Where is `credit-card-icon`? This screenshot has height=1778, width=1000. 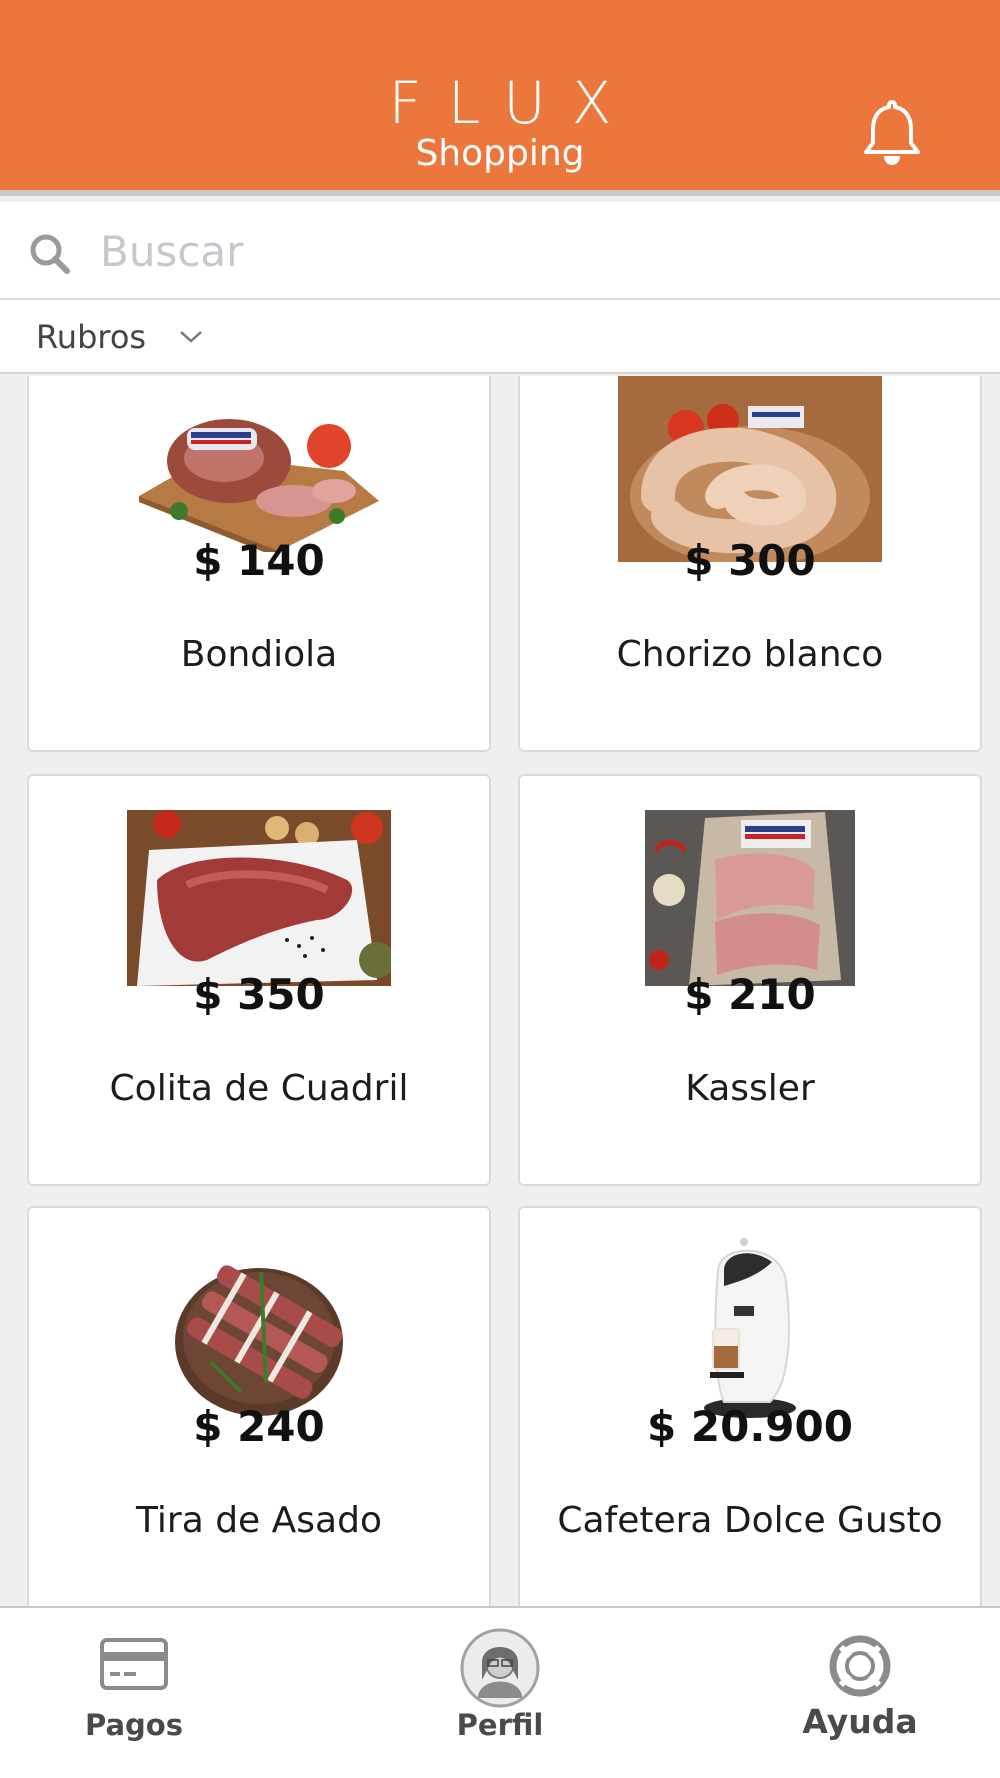
credit-card-icon is located at coordinates (134, 1666).